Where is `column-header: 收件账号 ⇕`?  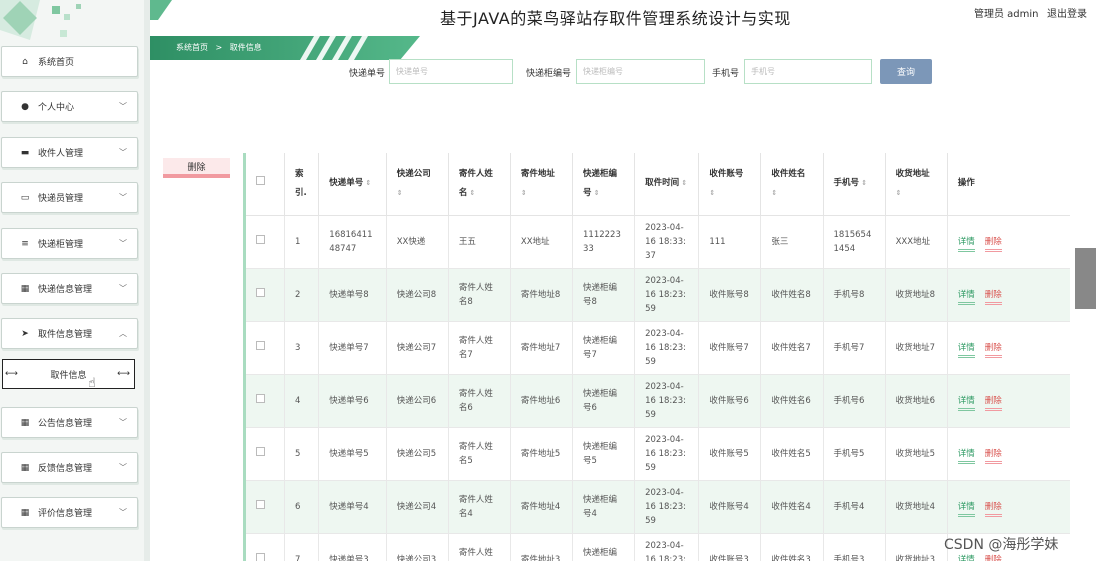 column-header: 收件账号 ⇕ is located at coordinates (730, 184).